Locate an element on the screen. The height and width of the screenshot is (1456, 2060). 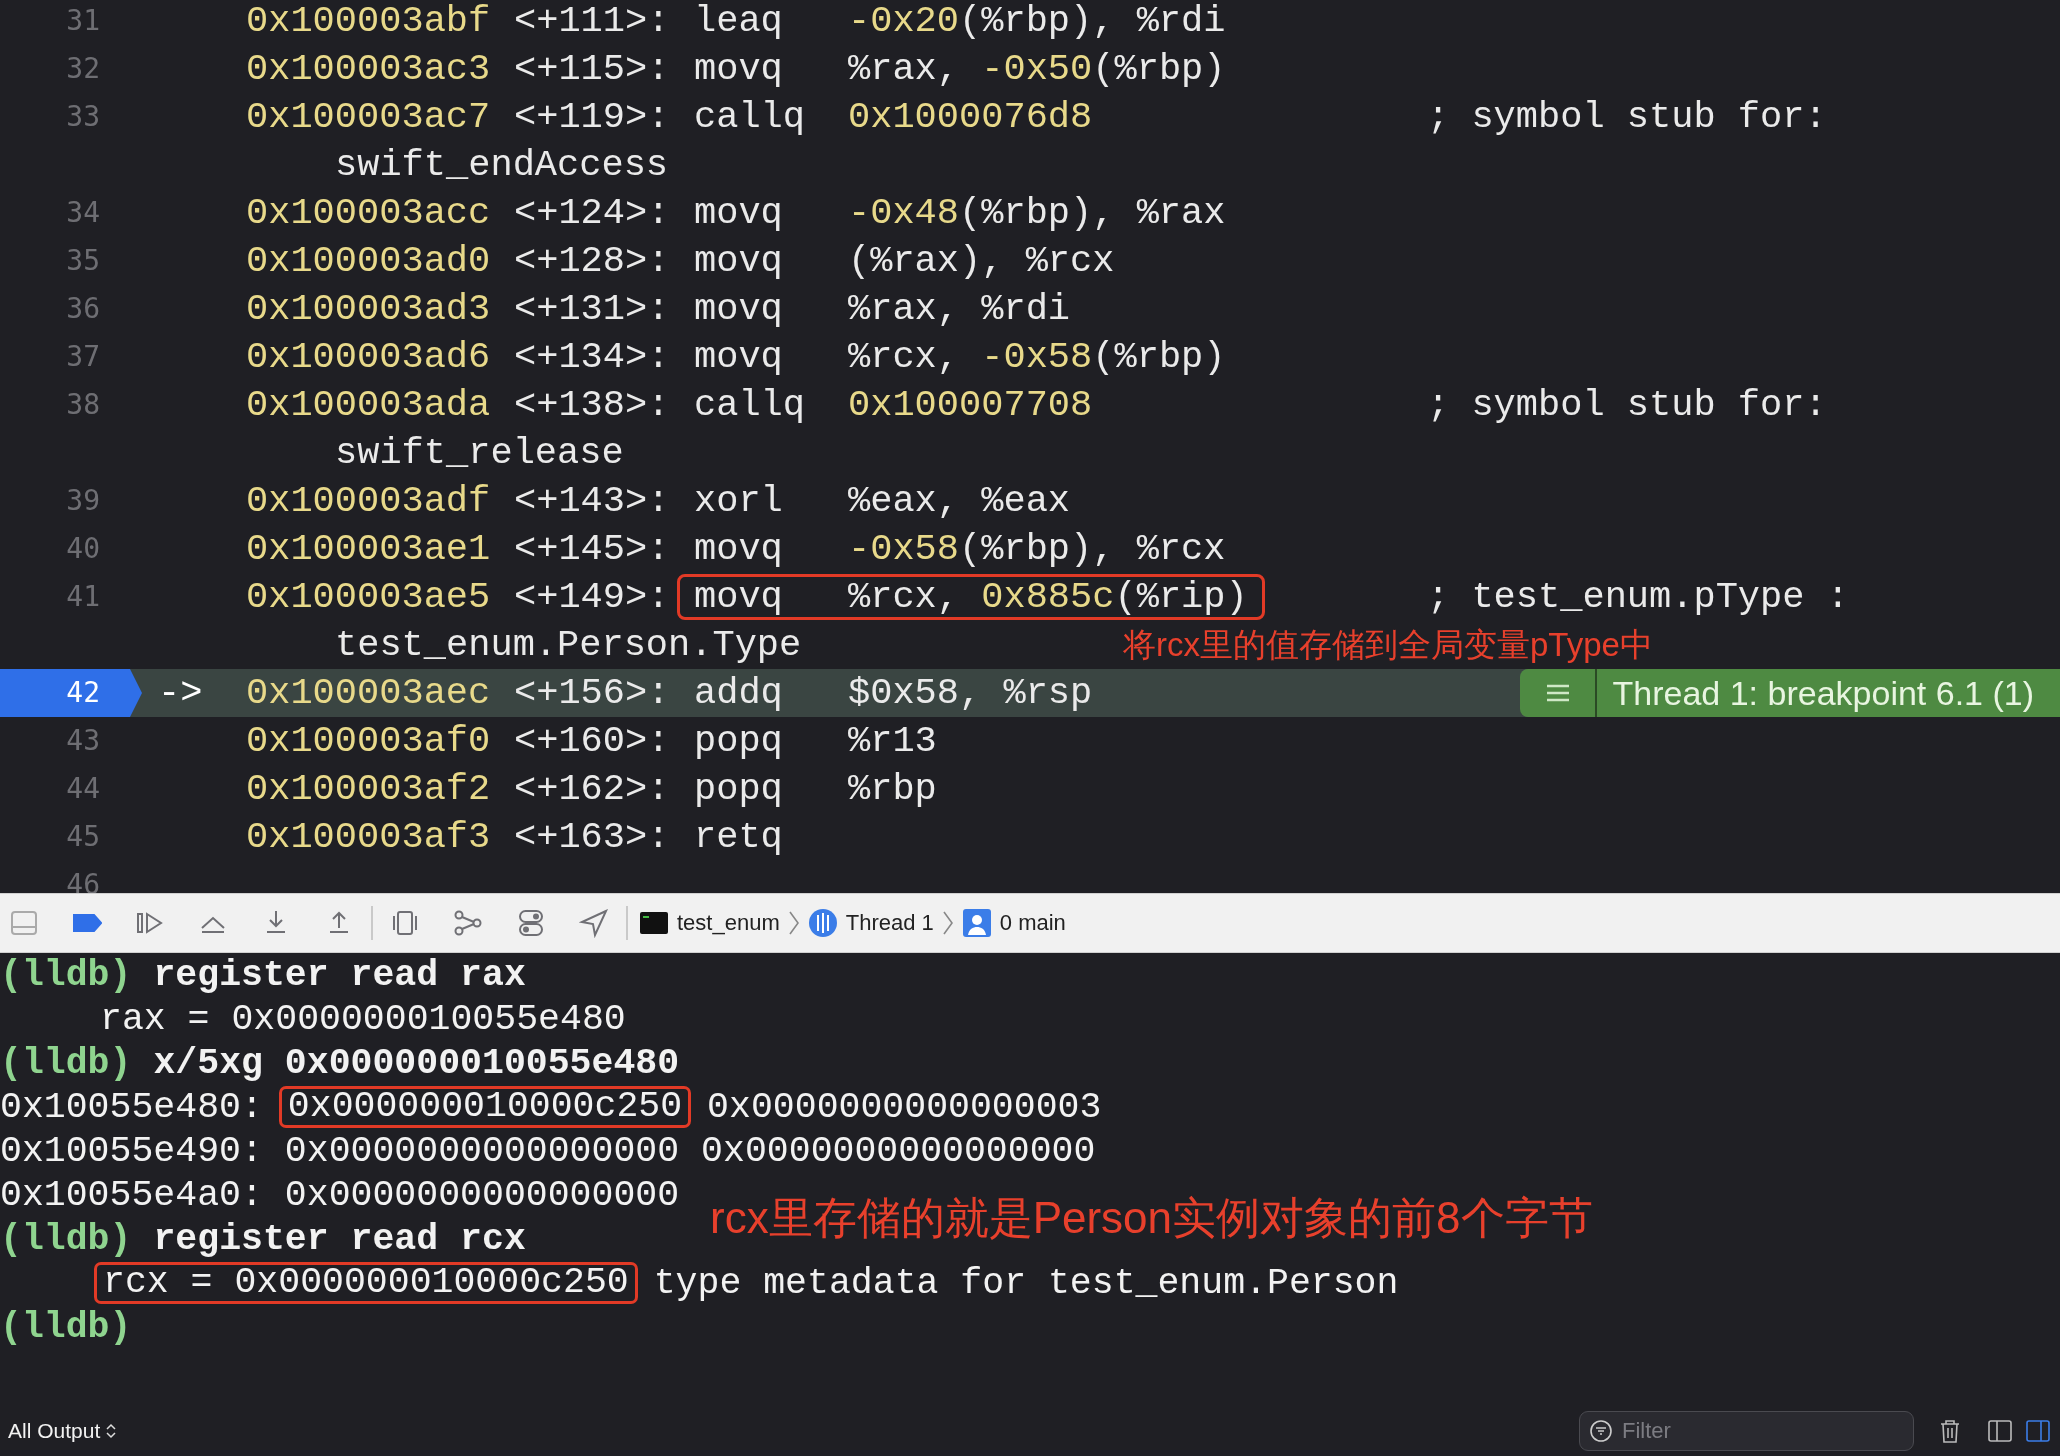
annotation-text: rcx里存储的就是Person实例对象的前8个字节 is located at coordinates (1151, 1218).